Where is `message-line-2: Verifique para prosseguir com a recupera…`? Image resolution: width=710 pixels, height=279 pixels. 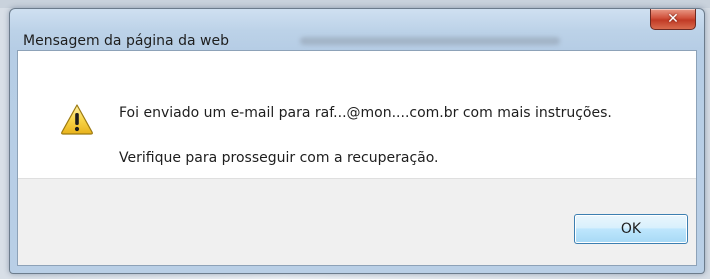 message-line-2: Verifique para prosseguir com a recupera… is located at coordinates (279, 158).